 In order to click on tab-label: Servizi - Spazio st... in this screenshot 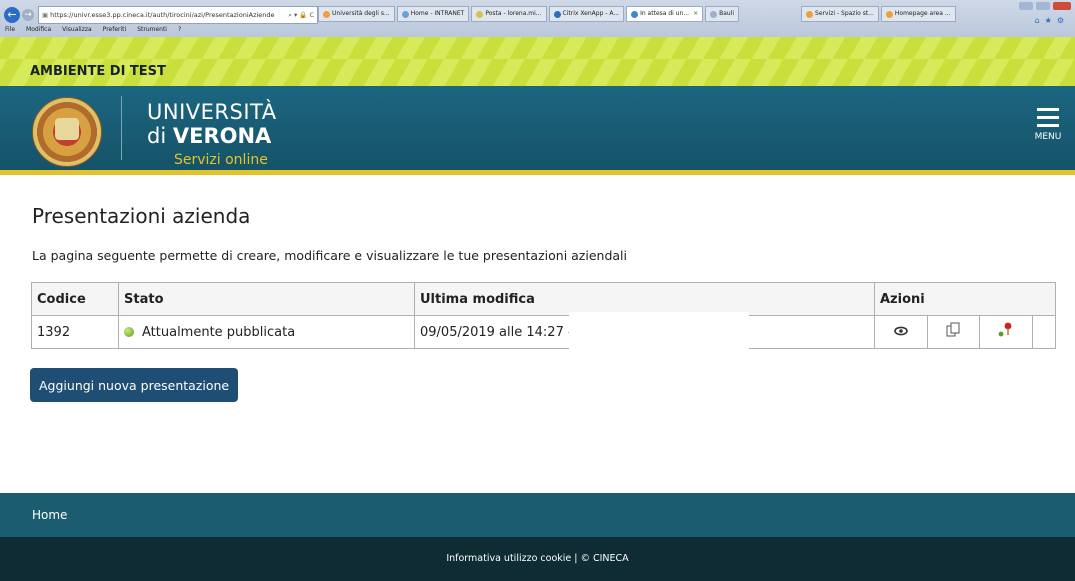, I will do `click(844, 13)`.